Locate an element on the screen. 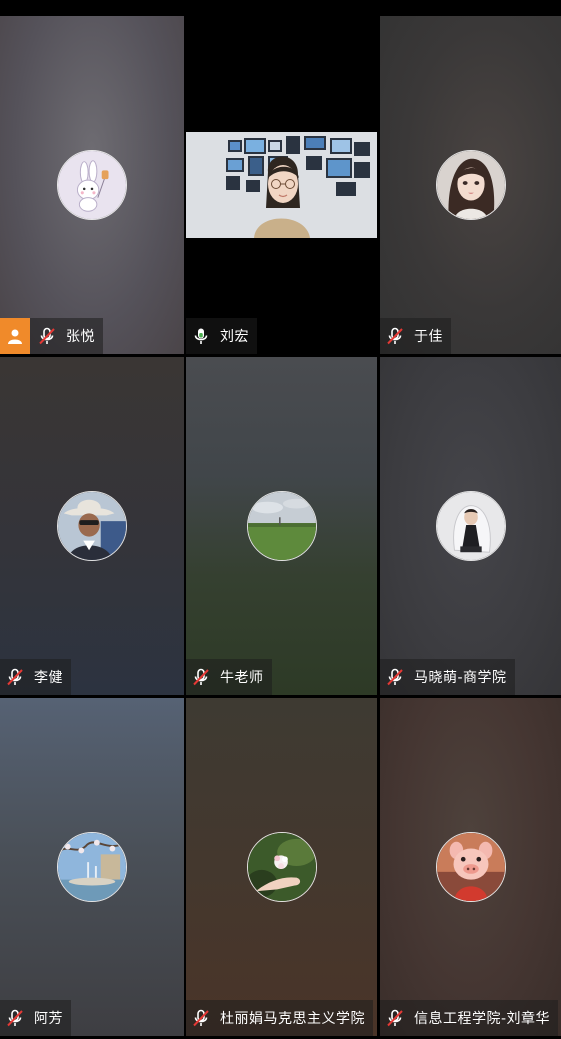 The height and width of the screenshot is (1039, 561). girl-portrait-avatar is located at coordinates (470, 185).